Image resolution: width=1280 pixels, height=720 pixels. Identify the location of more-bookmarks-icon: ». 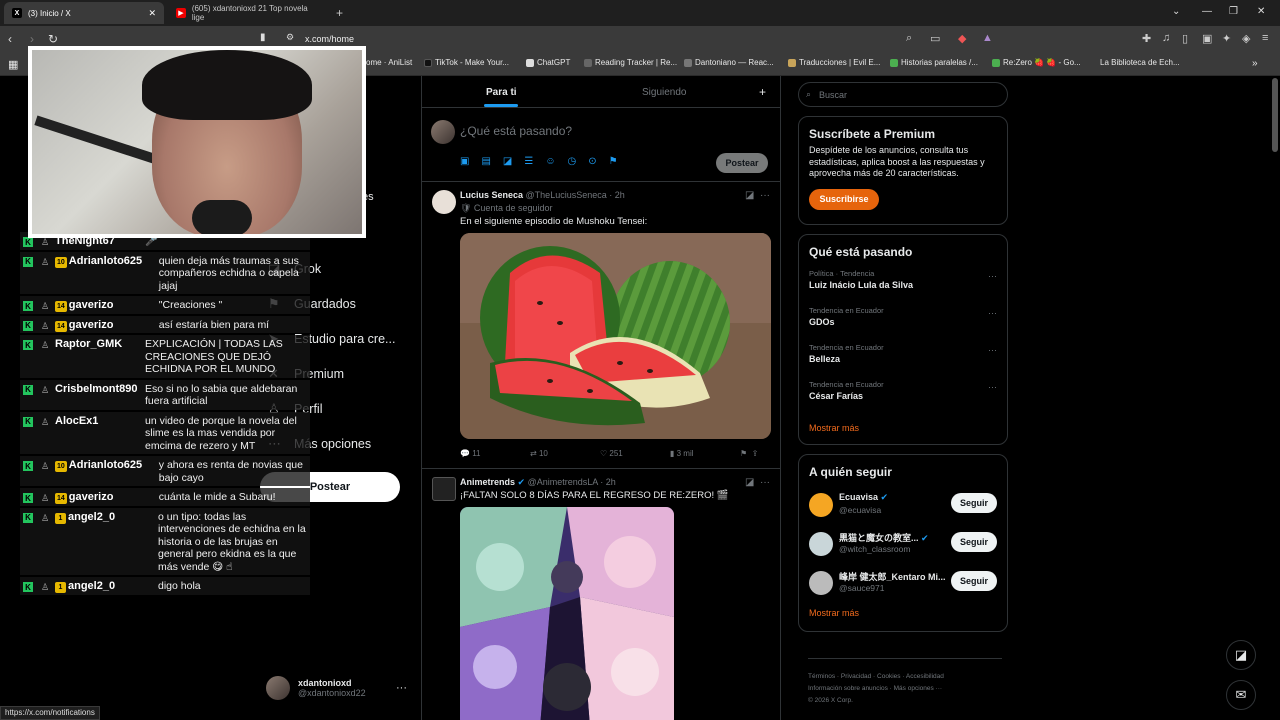
(1255, 63).